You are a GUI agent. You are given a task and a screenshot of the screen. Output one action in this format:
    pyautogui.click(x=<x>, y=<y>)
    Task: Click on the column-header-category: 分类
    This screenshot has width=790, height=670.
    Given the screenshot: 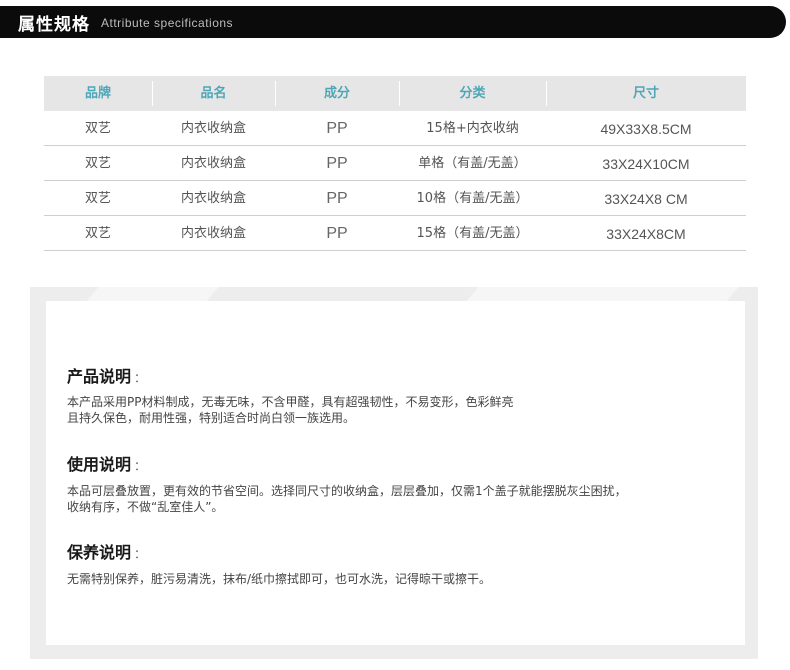 What is the action you would take?
    pyautogui.click(x=472, y=93)
    